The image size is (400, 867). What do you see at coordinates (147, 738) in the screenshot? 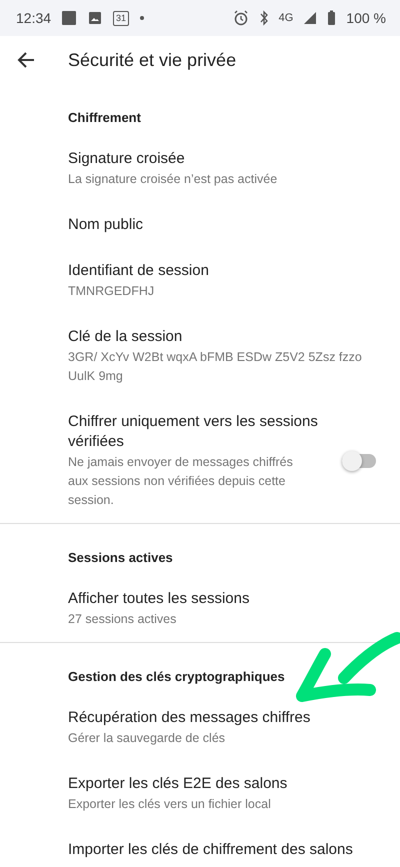
I see `item-subtitle: Gérer la sauvegarde de clés` at bounding box center [147, 738].